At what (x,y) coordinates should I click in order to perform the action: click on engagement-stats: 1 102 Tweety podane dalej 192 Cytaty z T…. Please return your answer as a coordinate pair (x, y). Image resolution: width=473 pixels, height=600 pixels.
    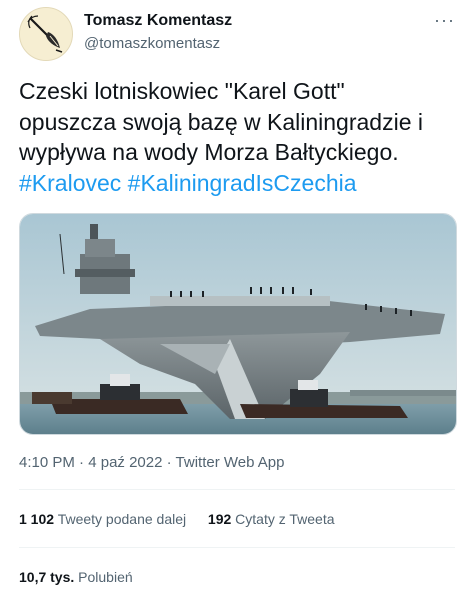
    Looking at the image, I should click on (177, 519).